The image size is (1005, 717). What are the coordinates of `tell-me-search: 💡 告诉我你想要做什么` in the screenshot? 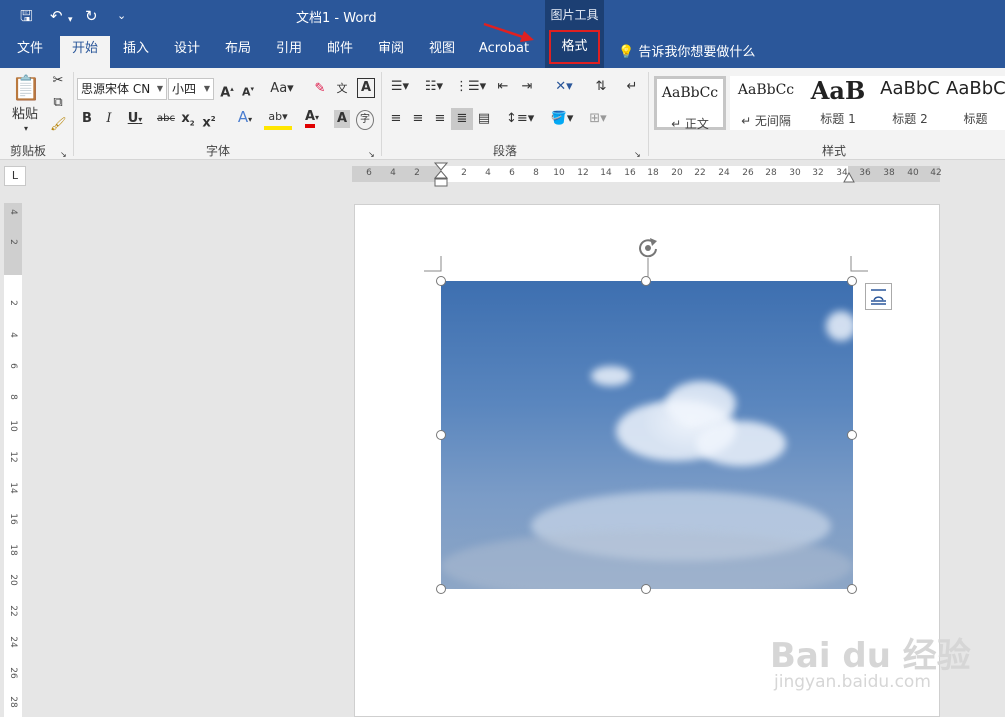 It's located at (686, 50).